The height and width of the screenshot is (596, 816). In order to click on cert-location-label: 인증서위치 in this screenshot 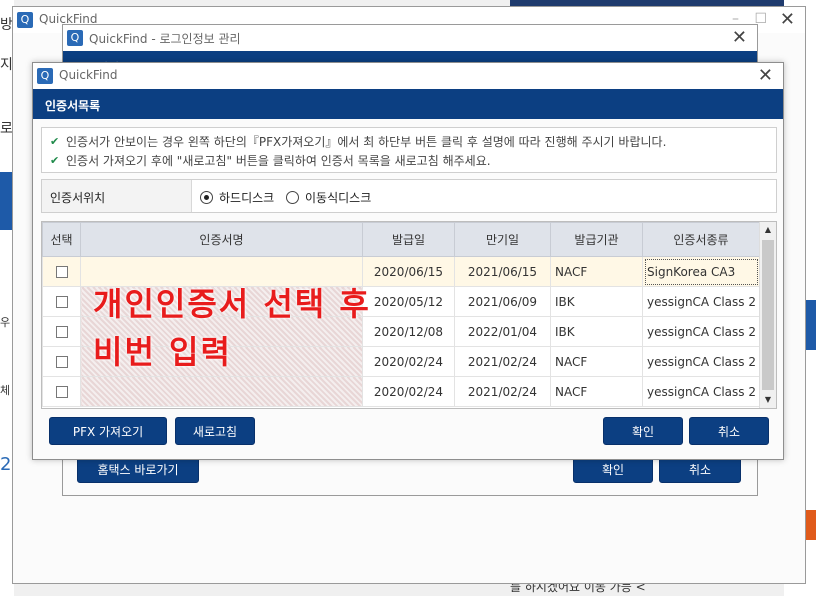, I will do `click(117, 196)`.